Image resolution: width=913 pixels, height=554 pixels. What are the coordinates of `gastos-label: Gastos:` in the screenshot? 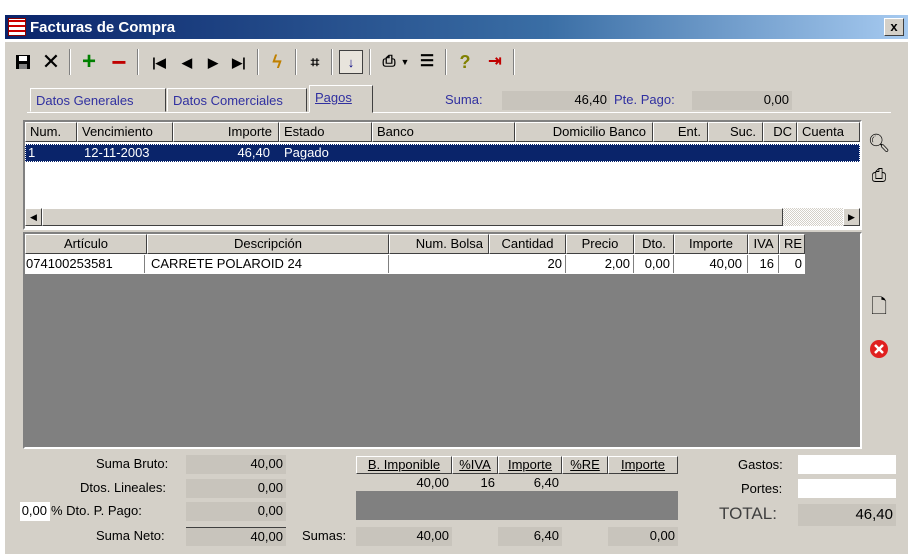 It's located at (760, 464).